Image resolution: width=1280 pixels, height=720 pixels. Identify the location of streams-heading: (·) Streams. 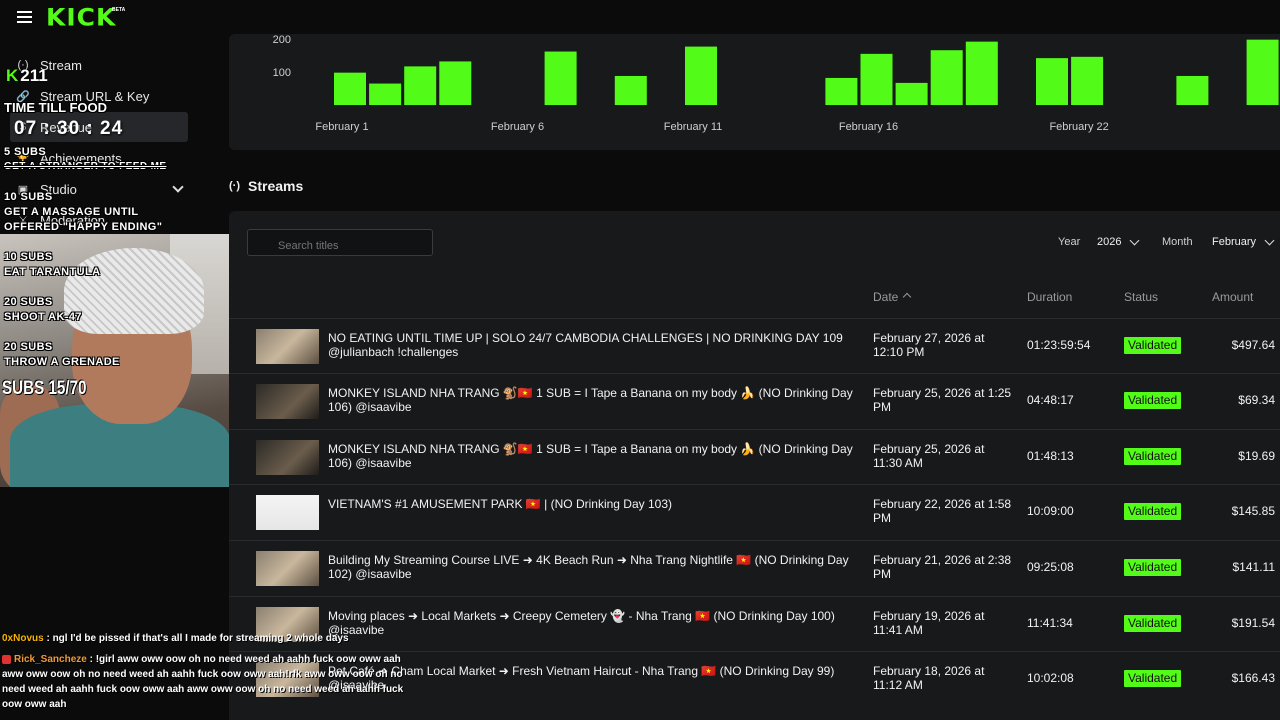
(266, 186).